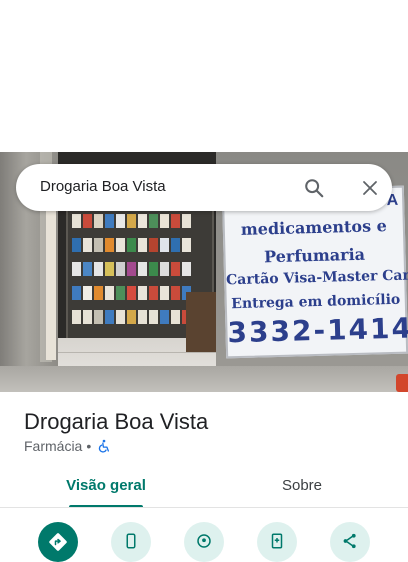  What do you see at coordinates (204, 507) in the screenshot?
I see `tab-divider` at bounding box center [204, 507].